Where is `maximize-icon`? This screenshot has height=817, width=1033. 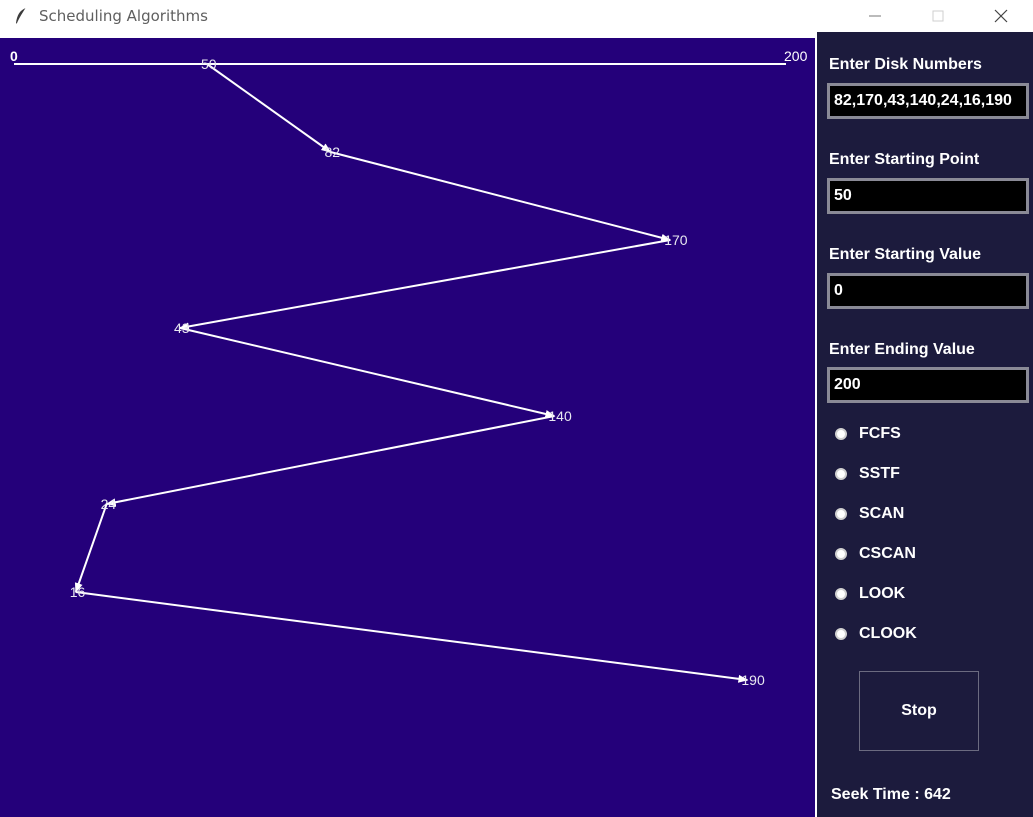 maximize-icon is located at coordinates (938, 16).